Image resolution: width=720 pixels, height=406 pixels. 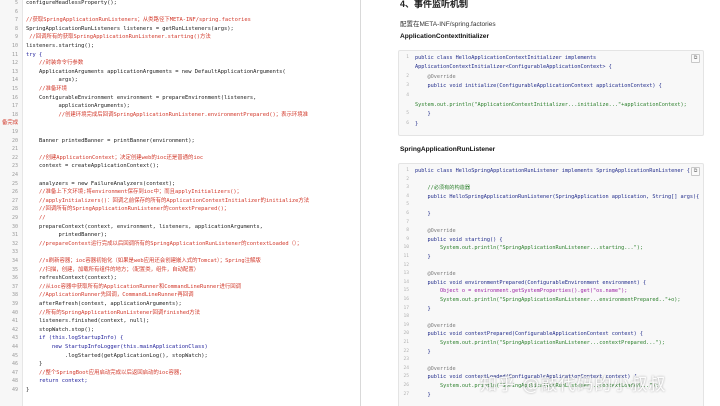 What do you see at coordinates (551, 352) in the screenshot?
I see `code-line: 22 }` at bounding box center [551, 352].